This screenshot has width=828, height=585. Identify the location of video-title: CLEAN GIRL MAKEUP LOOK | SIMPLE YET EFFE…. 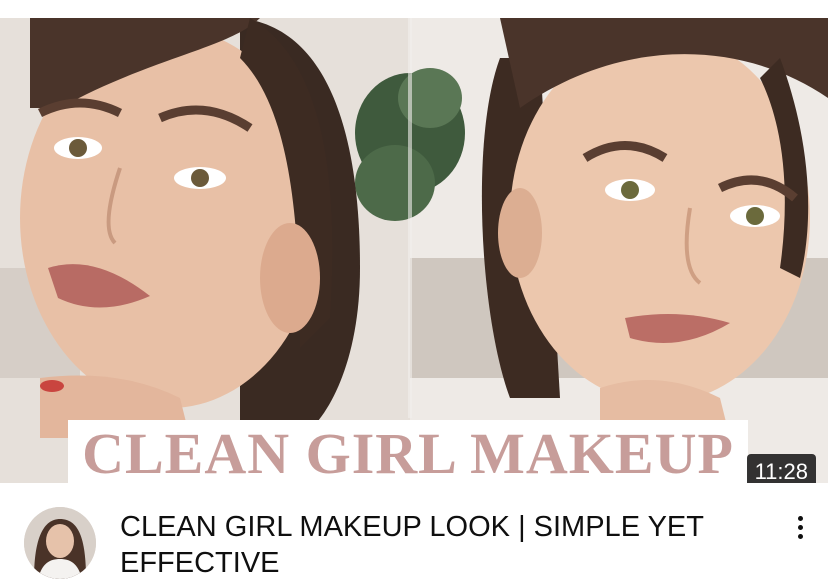
(440, 545).